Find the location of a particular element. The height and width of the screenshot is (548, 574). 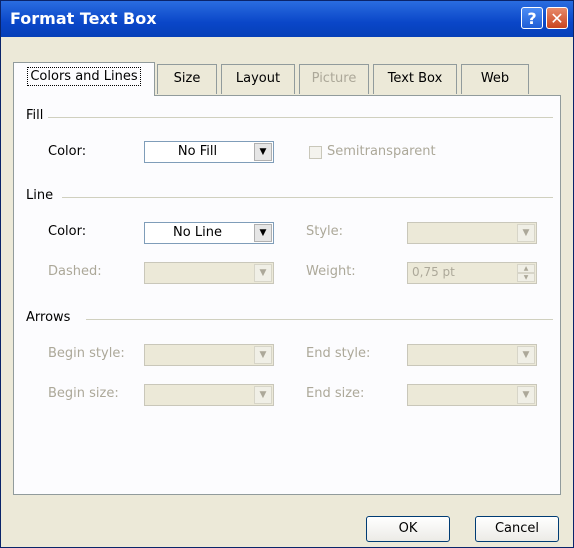

tab-text-box-label: Text Box is located at coordinates (415, 78).